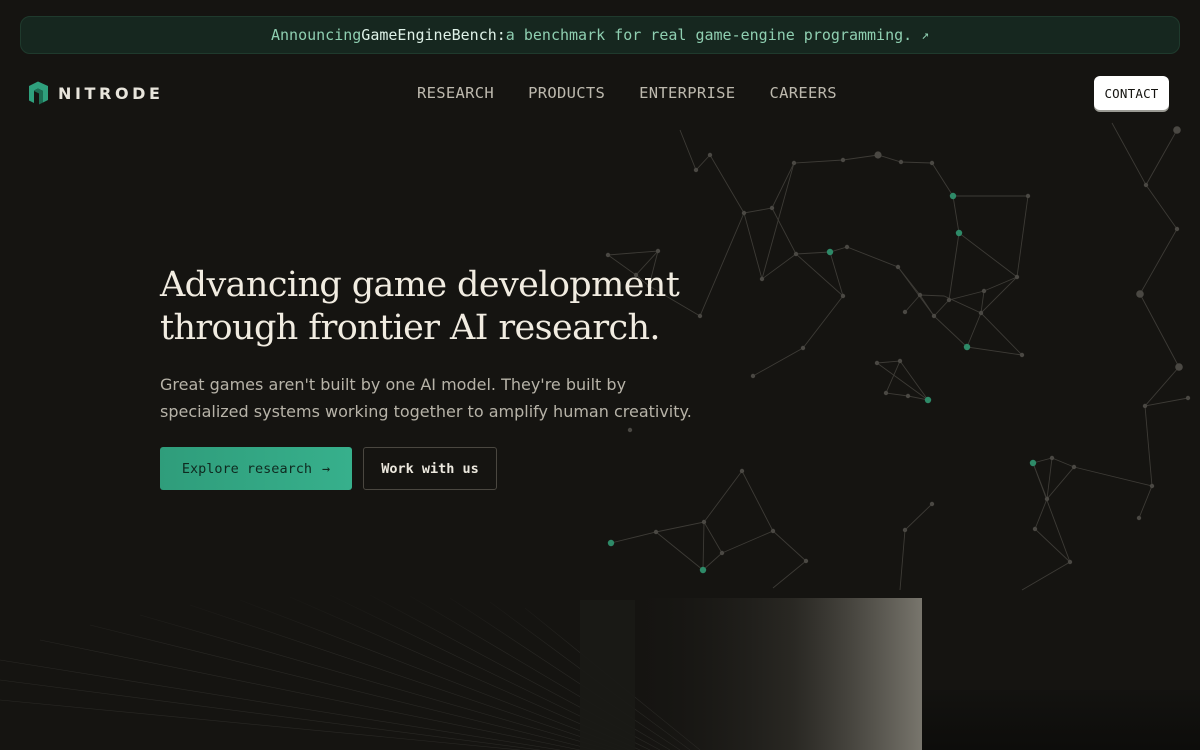  I want to click on work-with-us-button: Work with us, so click(430, 468).